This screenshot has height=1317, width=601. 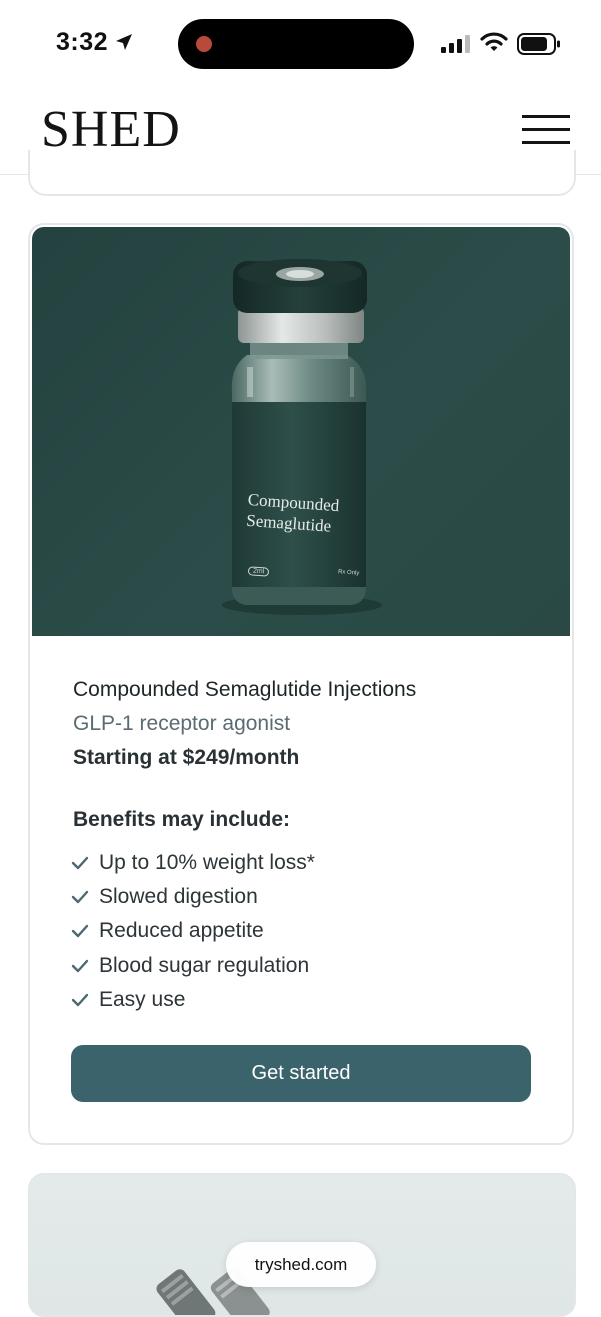 I want to click on vial-illustration, so click(x=302, y=437).